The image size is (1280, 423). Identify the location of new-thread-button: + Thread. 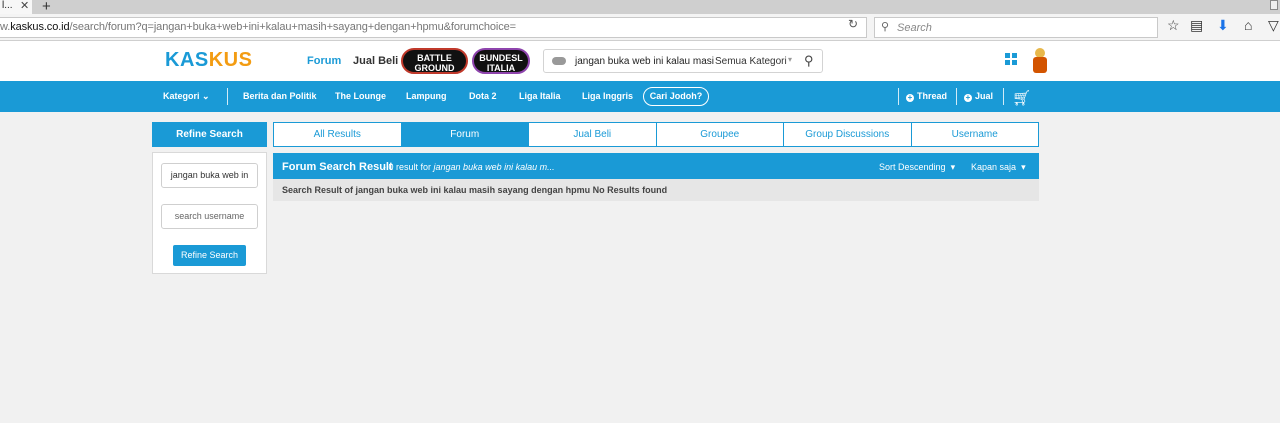
(926, 96).